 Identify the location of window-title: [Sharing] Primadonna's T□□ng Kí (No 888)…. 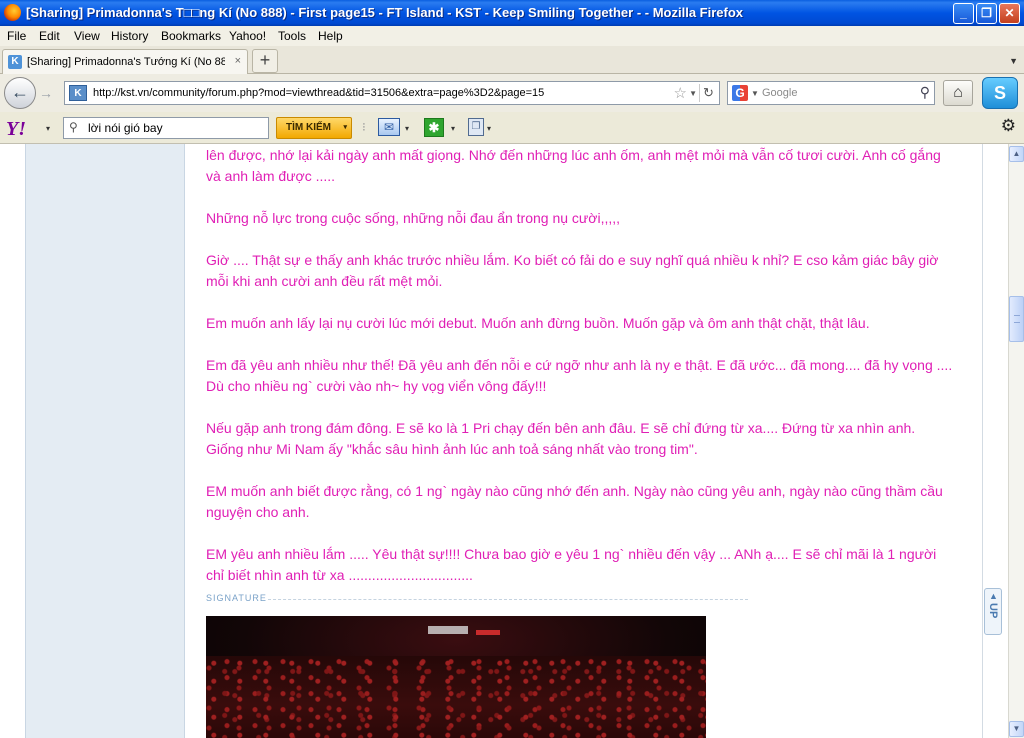
(385, 12).